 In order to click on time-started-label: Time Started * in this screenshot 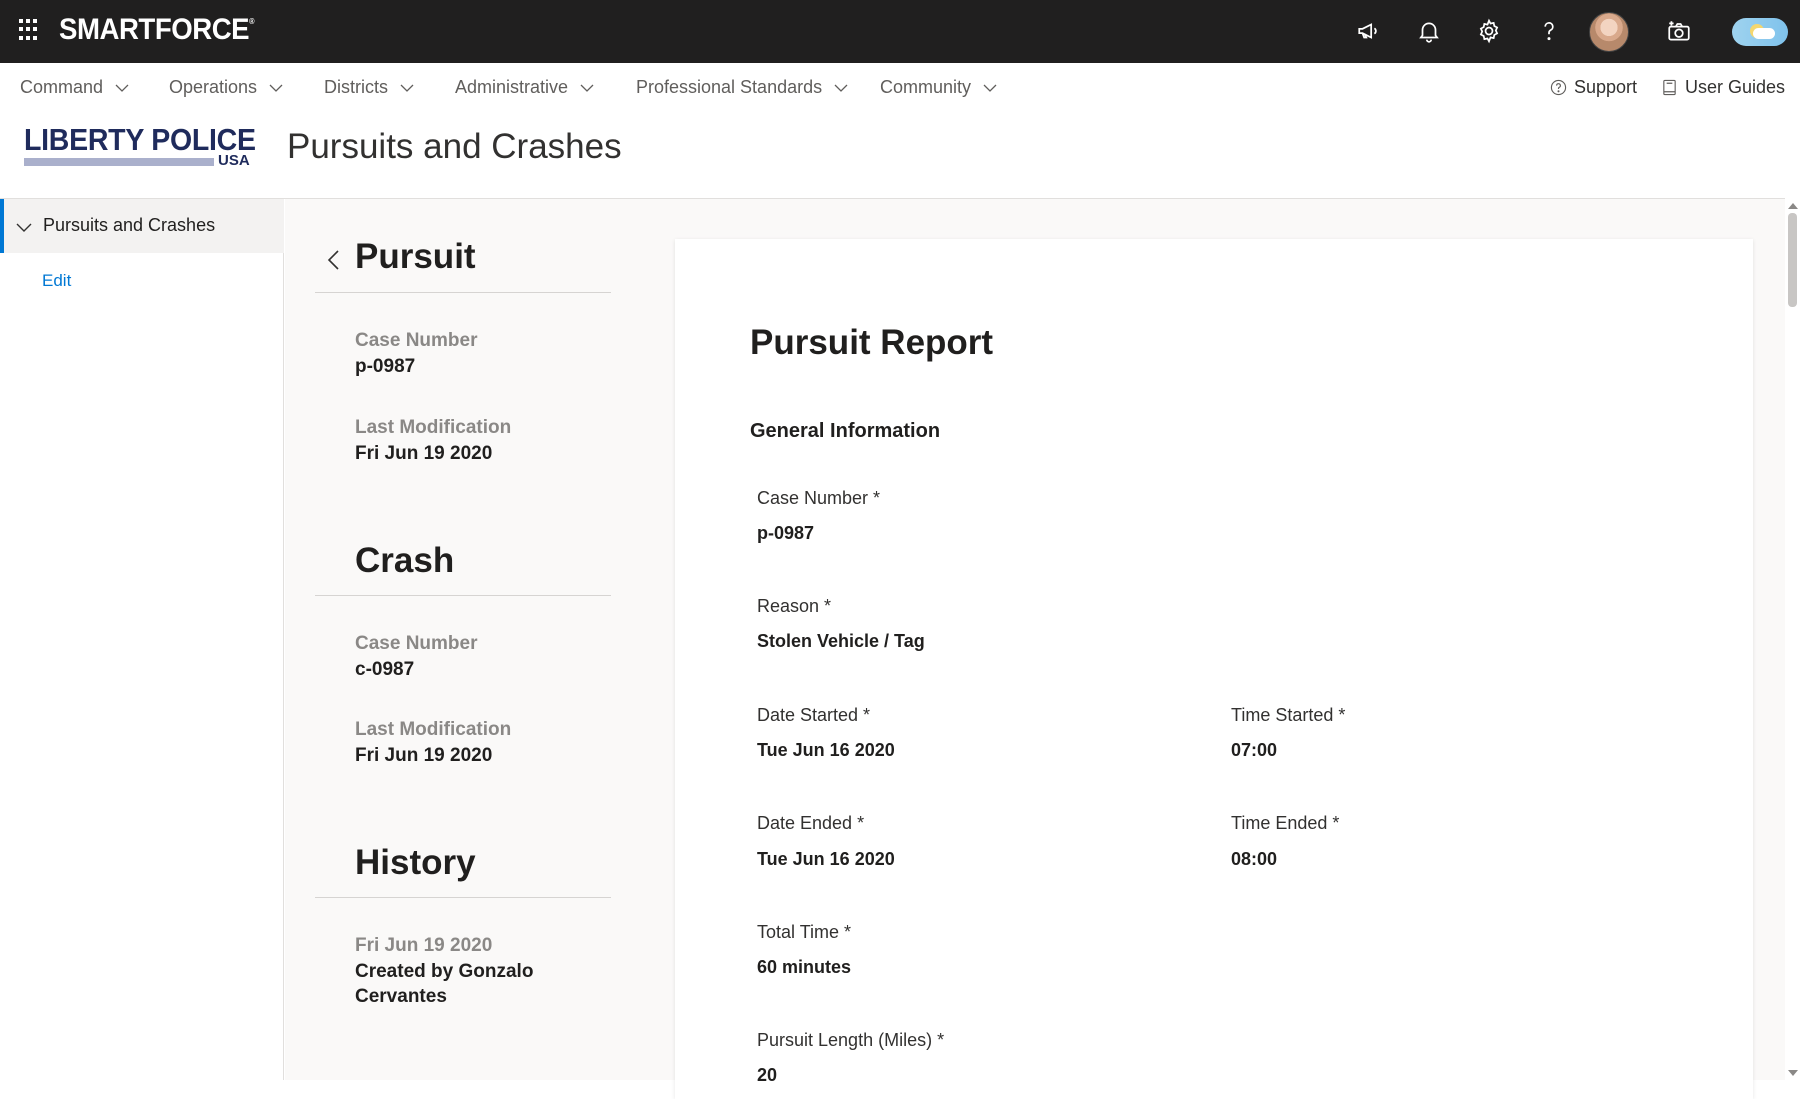, I will do `click(1288, 715)`.